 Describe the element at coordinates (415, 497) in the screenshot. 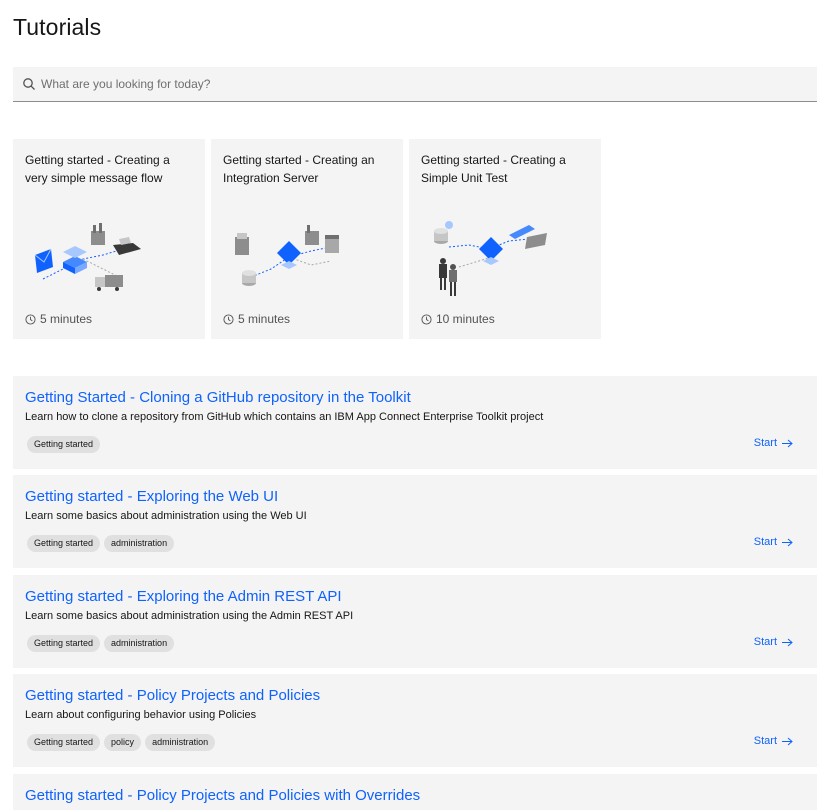

I see `tutorial-title-link: Getting started - Exploring the Web UI` at that location.